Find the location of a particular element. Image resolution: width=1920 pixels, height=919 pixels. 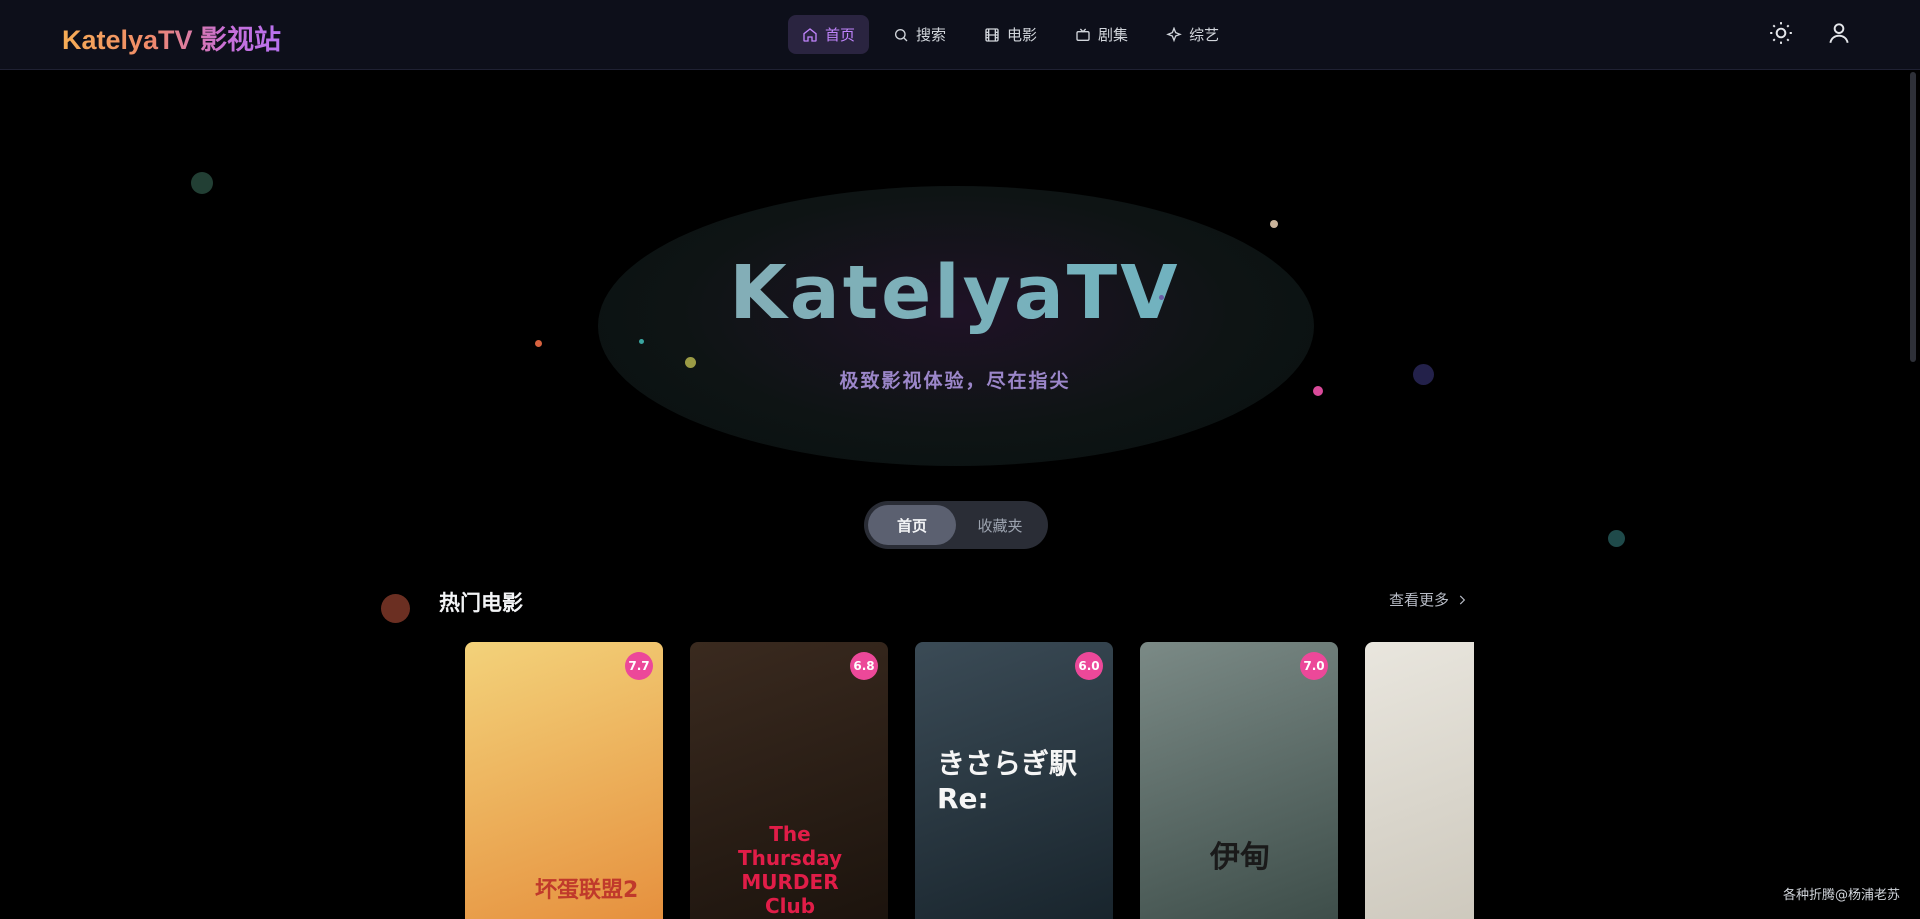

movie-card: きさらぎ駅 Re: 6.0 is located at coordinates (1014, 780).